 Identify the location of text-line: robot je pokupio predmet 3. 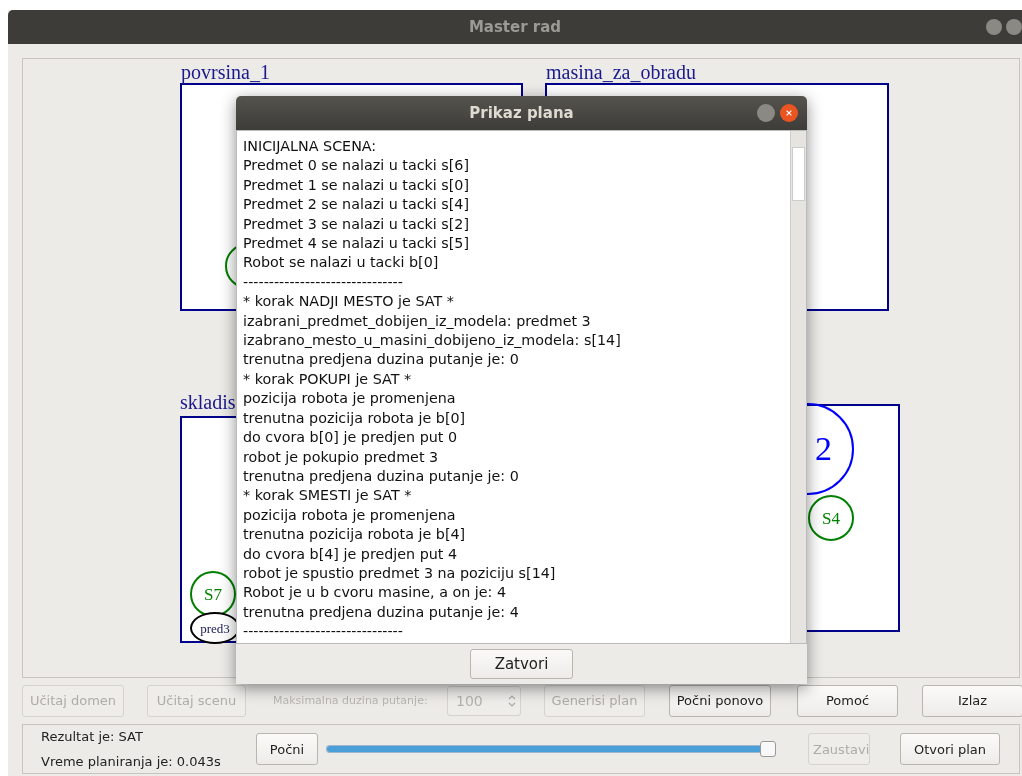
(341, 457).